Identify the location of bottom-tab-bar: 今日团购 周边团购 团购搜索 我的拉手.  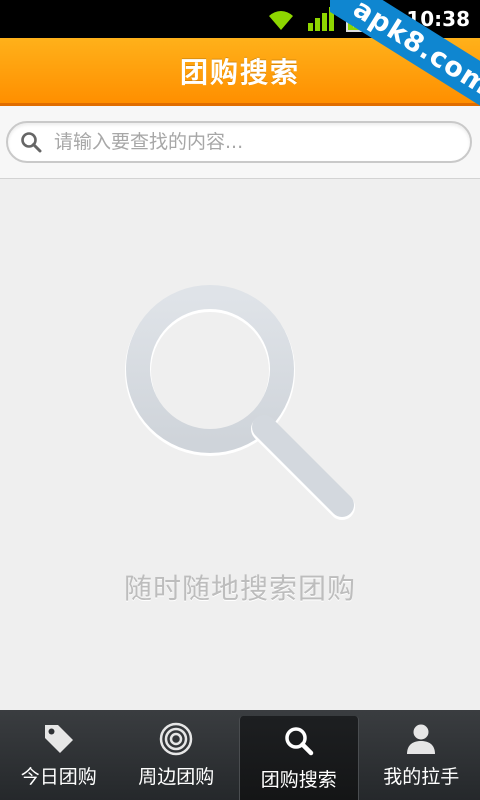
(240, 755).